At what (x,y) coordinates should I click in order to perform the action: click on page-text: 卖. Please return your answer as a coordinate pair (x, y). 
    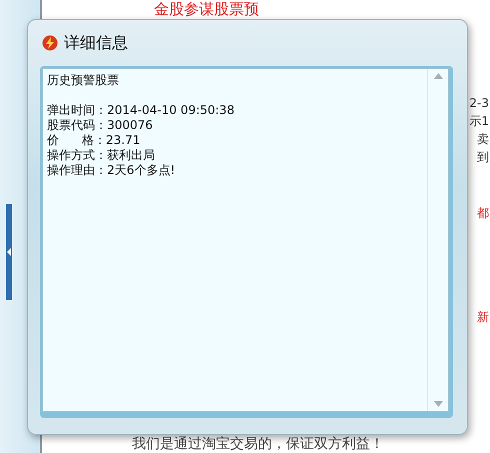
    Looking at the image, I should click on (483, 139).